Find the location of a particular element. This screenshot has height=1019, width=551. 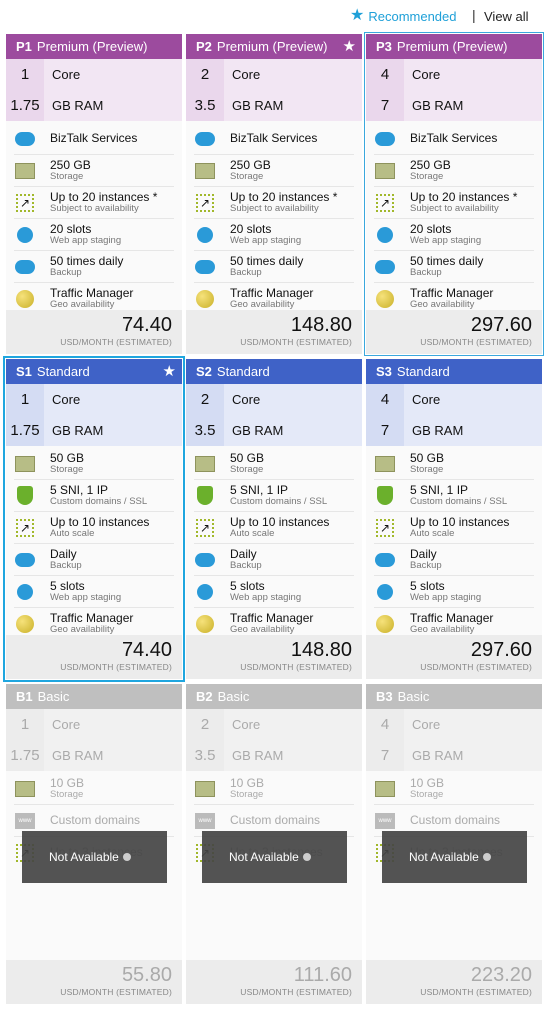

backup-icon is located at coordinates (25, 267).